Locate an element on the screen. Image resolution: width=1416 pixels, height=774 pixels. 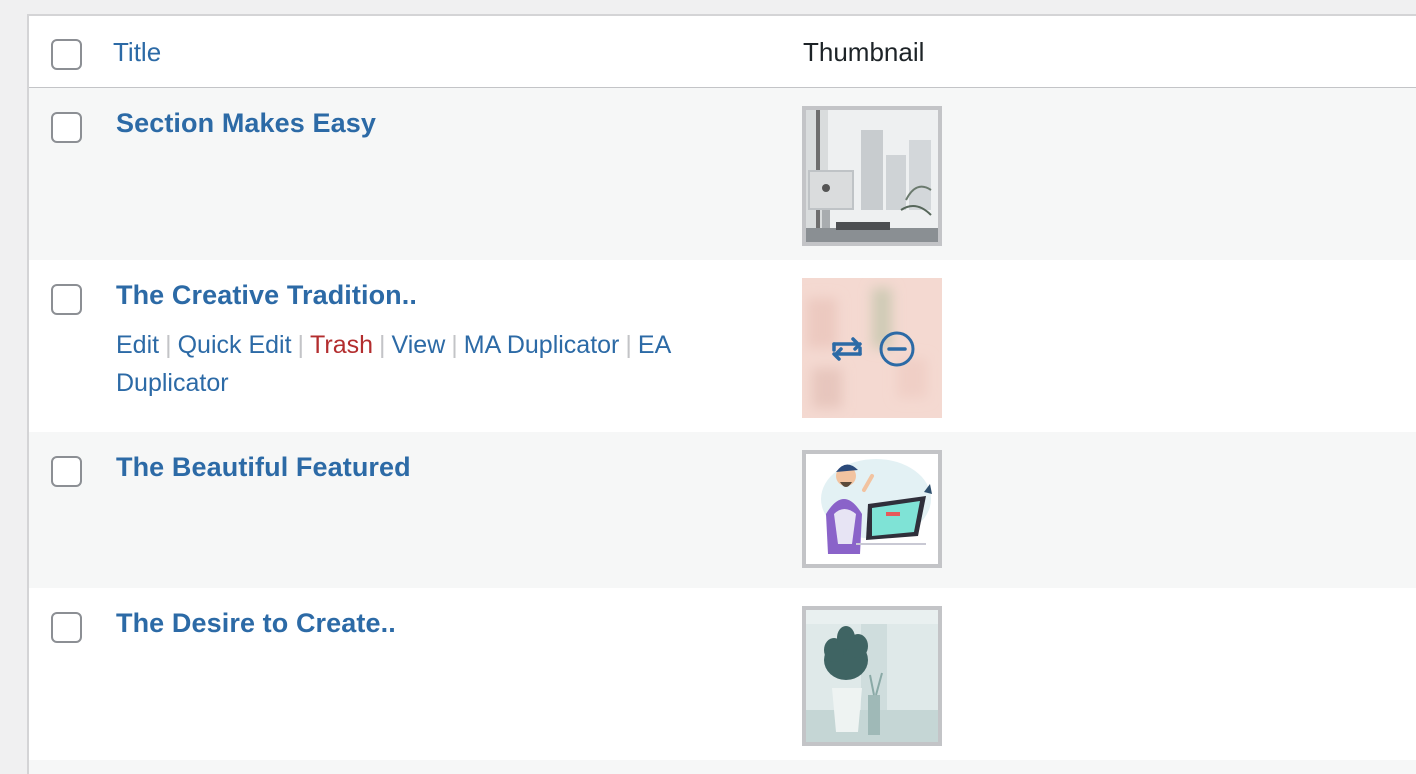
table-row is located at coordinates (722, 767).